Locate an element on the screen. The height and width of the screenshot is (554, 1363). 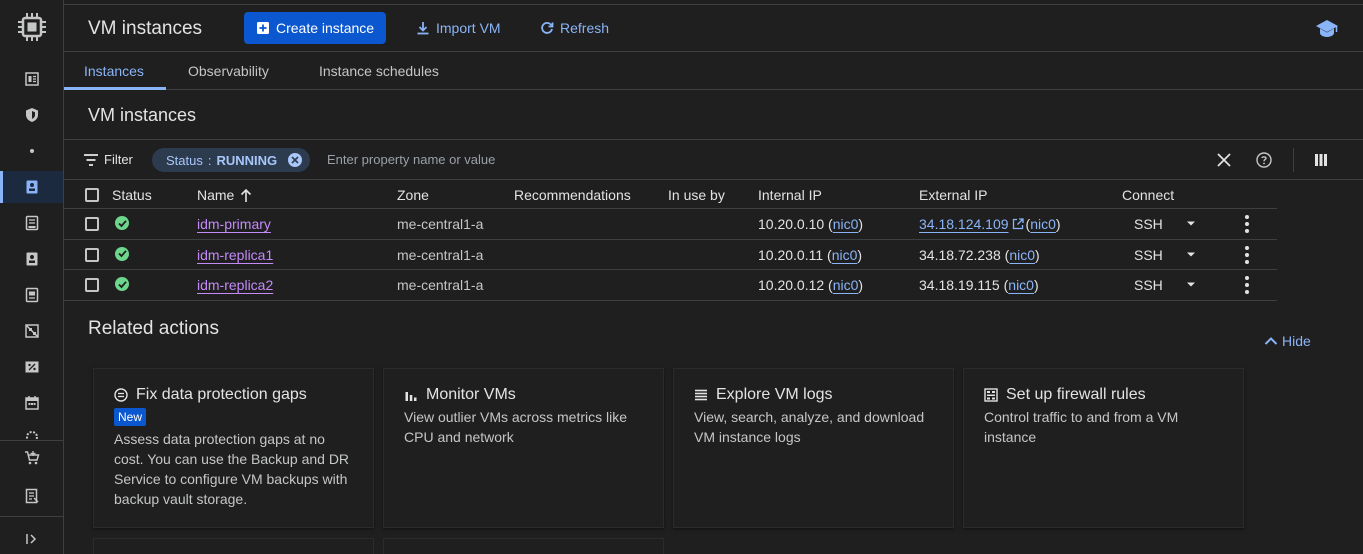
tab-instances: Instances is located at coordinates (114, 71).